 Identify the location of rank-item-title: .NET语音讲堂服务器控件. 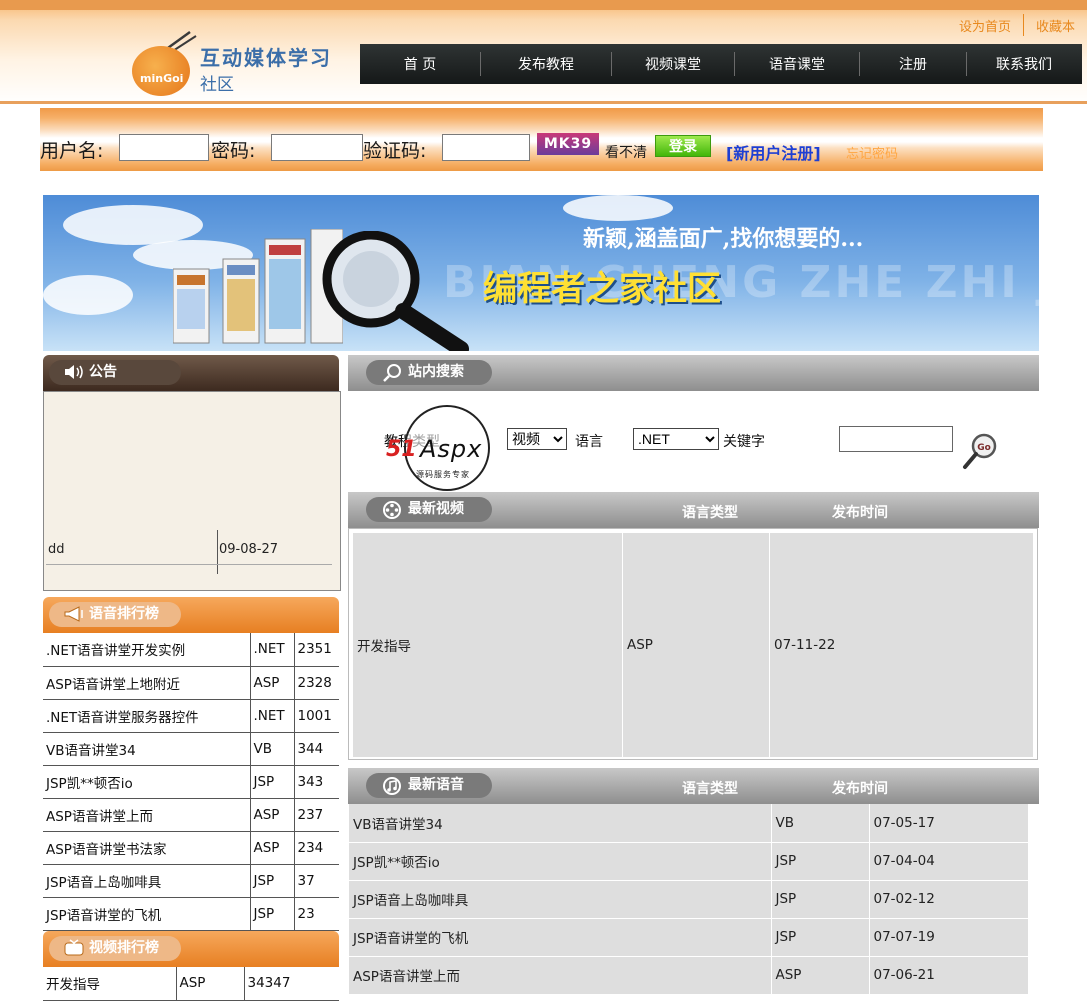
(147, 716).